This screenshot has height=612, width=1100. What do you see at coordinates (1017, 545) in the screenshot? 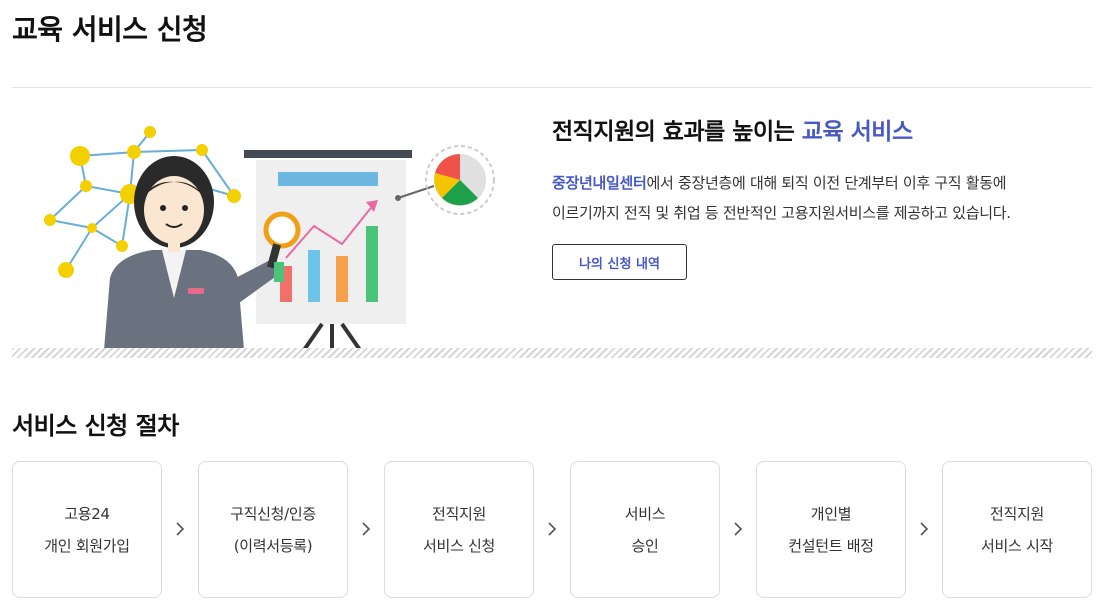
I see `step-line2: 서비스 시작` at bounding box center [1017, 545].